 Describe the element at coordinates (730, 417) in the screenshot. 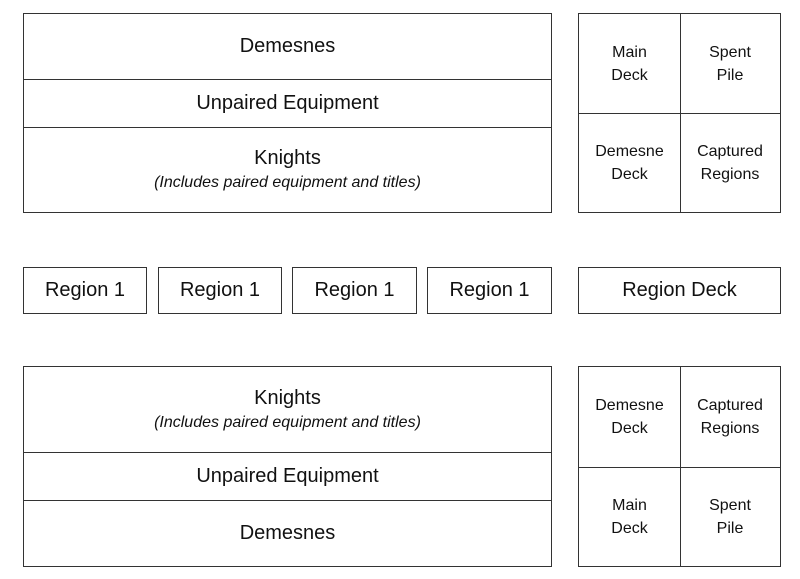

I see `bottom-captured-regions: Captured Regions` at that location.